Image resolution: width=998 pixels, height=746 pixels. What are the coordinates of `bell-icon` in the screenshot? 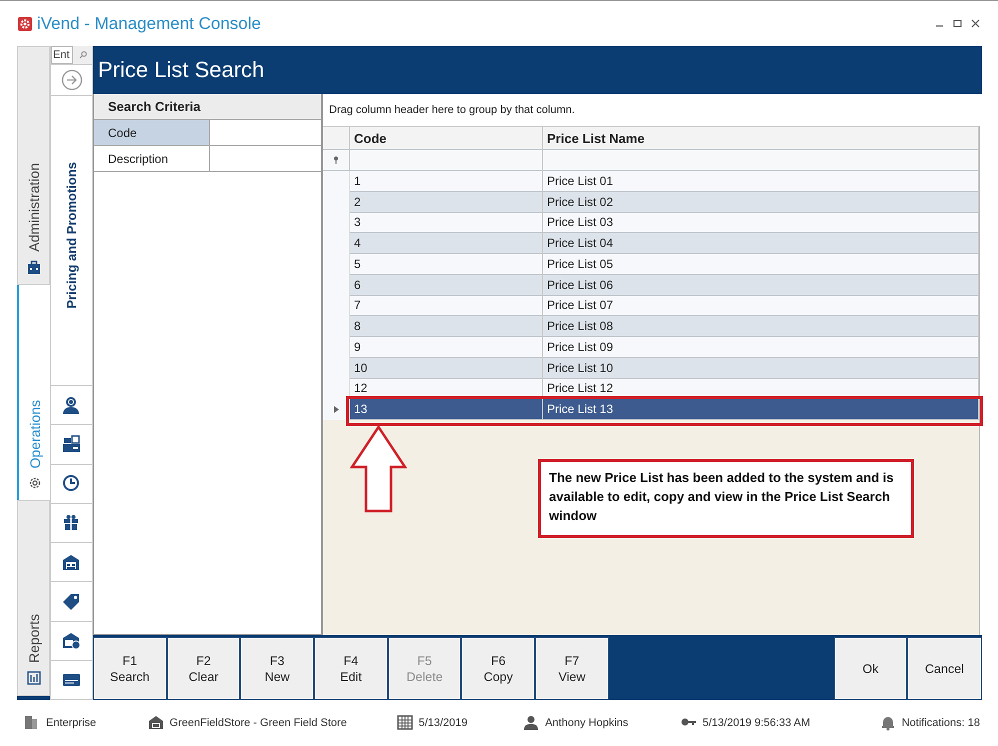 It's located at (888, 723).